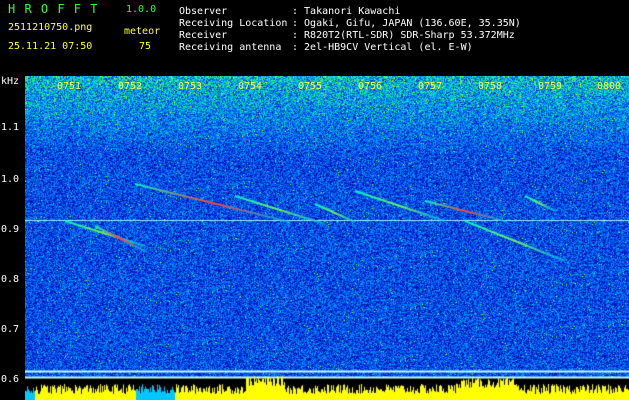 The width and height of the screenshot is (629, 400). I want to click on file-name: 2511210750.png, so click(50, 27).